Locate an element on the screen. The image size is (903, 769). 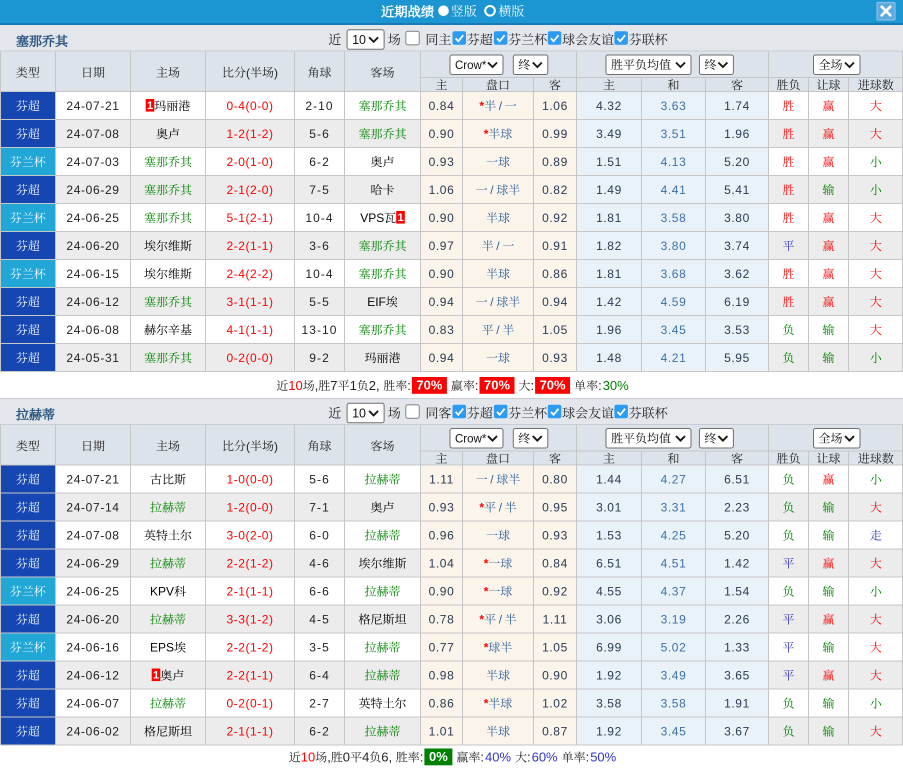
svg-text: 7 is located at coordinates (333, 385).